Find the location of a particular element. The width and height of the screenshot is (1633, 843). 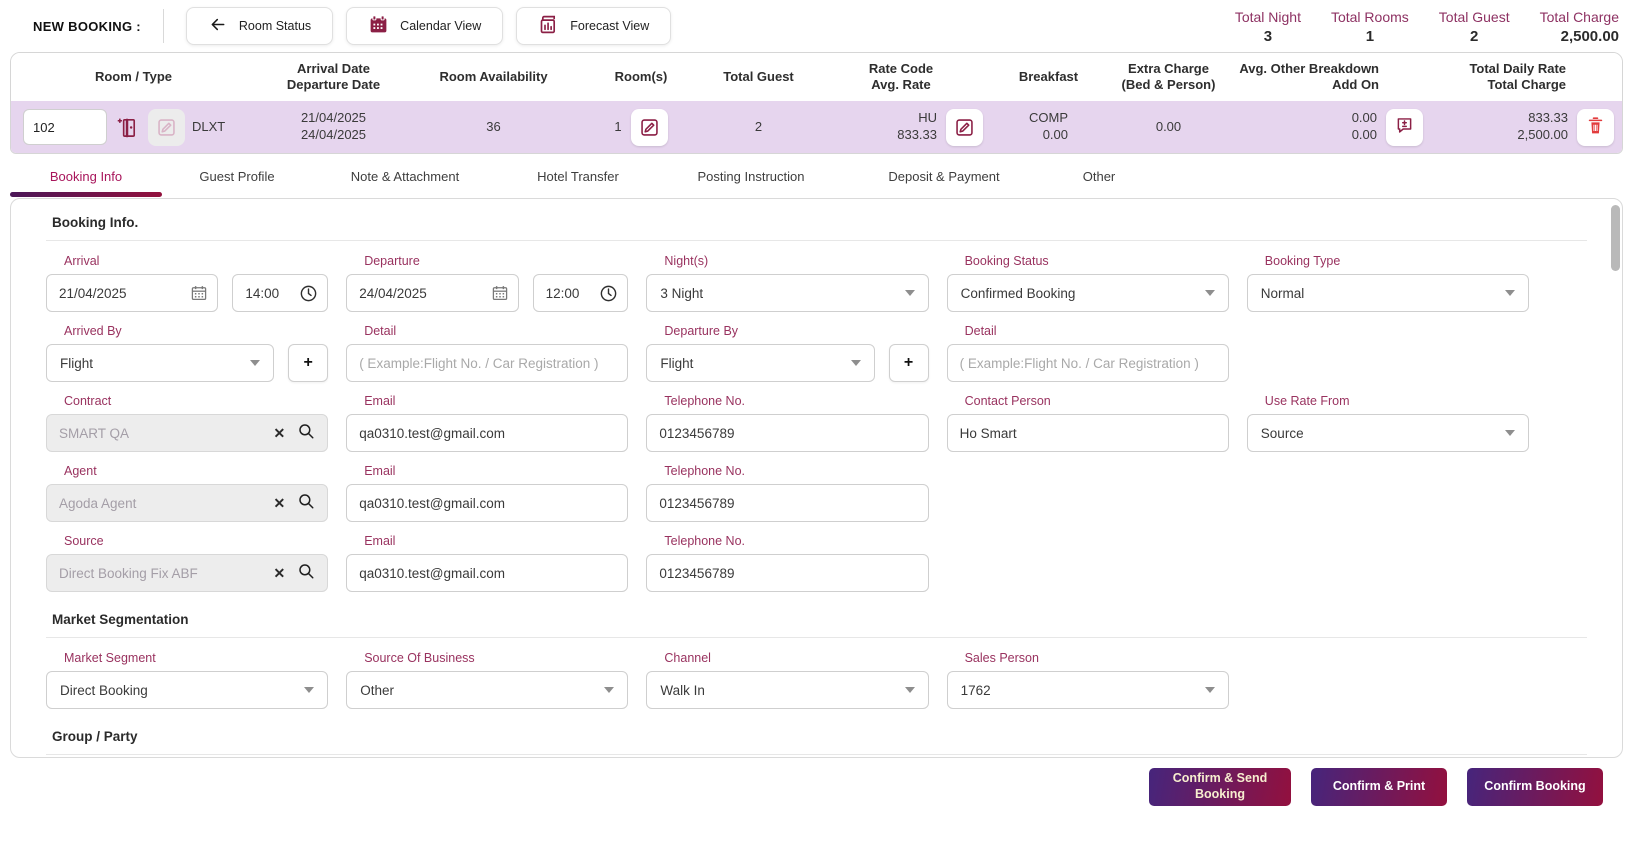

field-sales-person: Sales Person 1762 is located at coordinates (1087, 680).